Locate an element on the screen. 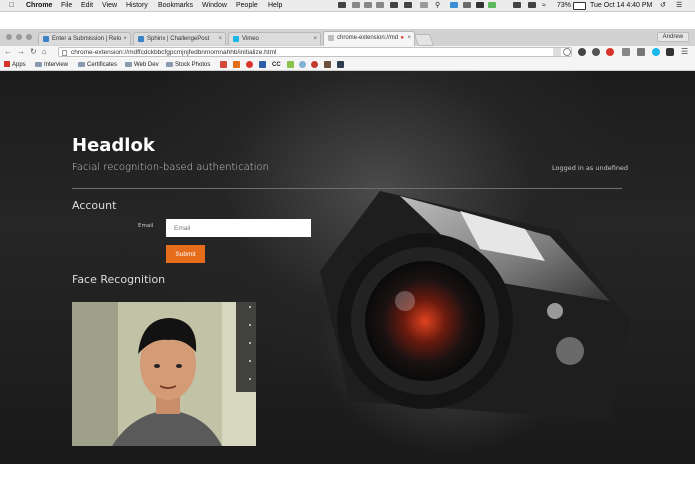 This screenshot has height=494, width=695. pocket-icon is located at coordinates (596, 52).